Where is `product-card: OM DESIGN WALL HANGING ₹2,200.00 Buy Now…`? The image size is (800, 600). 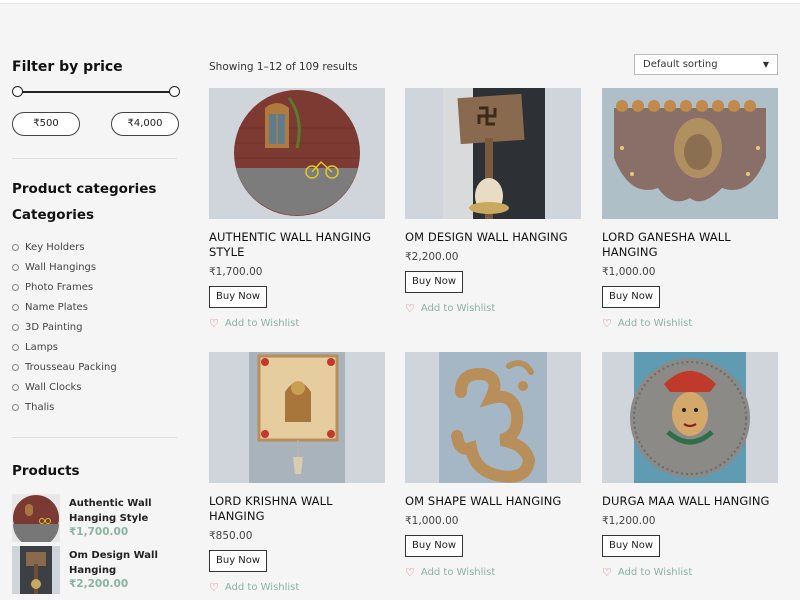
product-card: OM DESIGN WALL HANGING ₹2,200.00 Buy Now… is located at coordinates (493, 201).